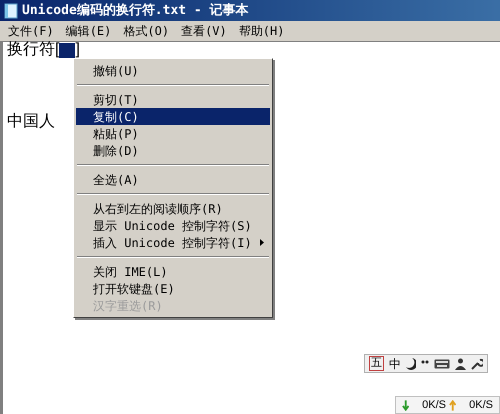  Describe the element at coordinates (31, 31) in the screenshot. I see `menu-item: 文件(F)` at that location.